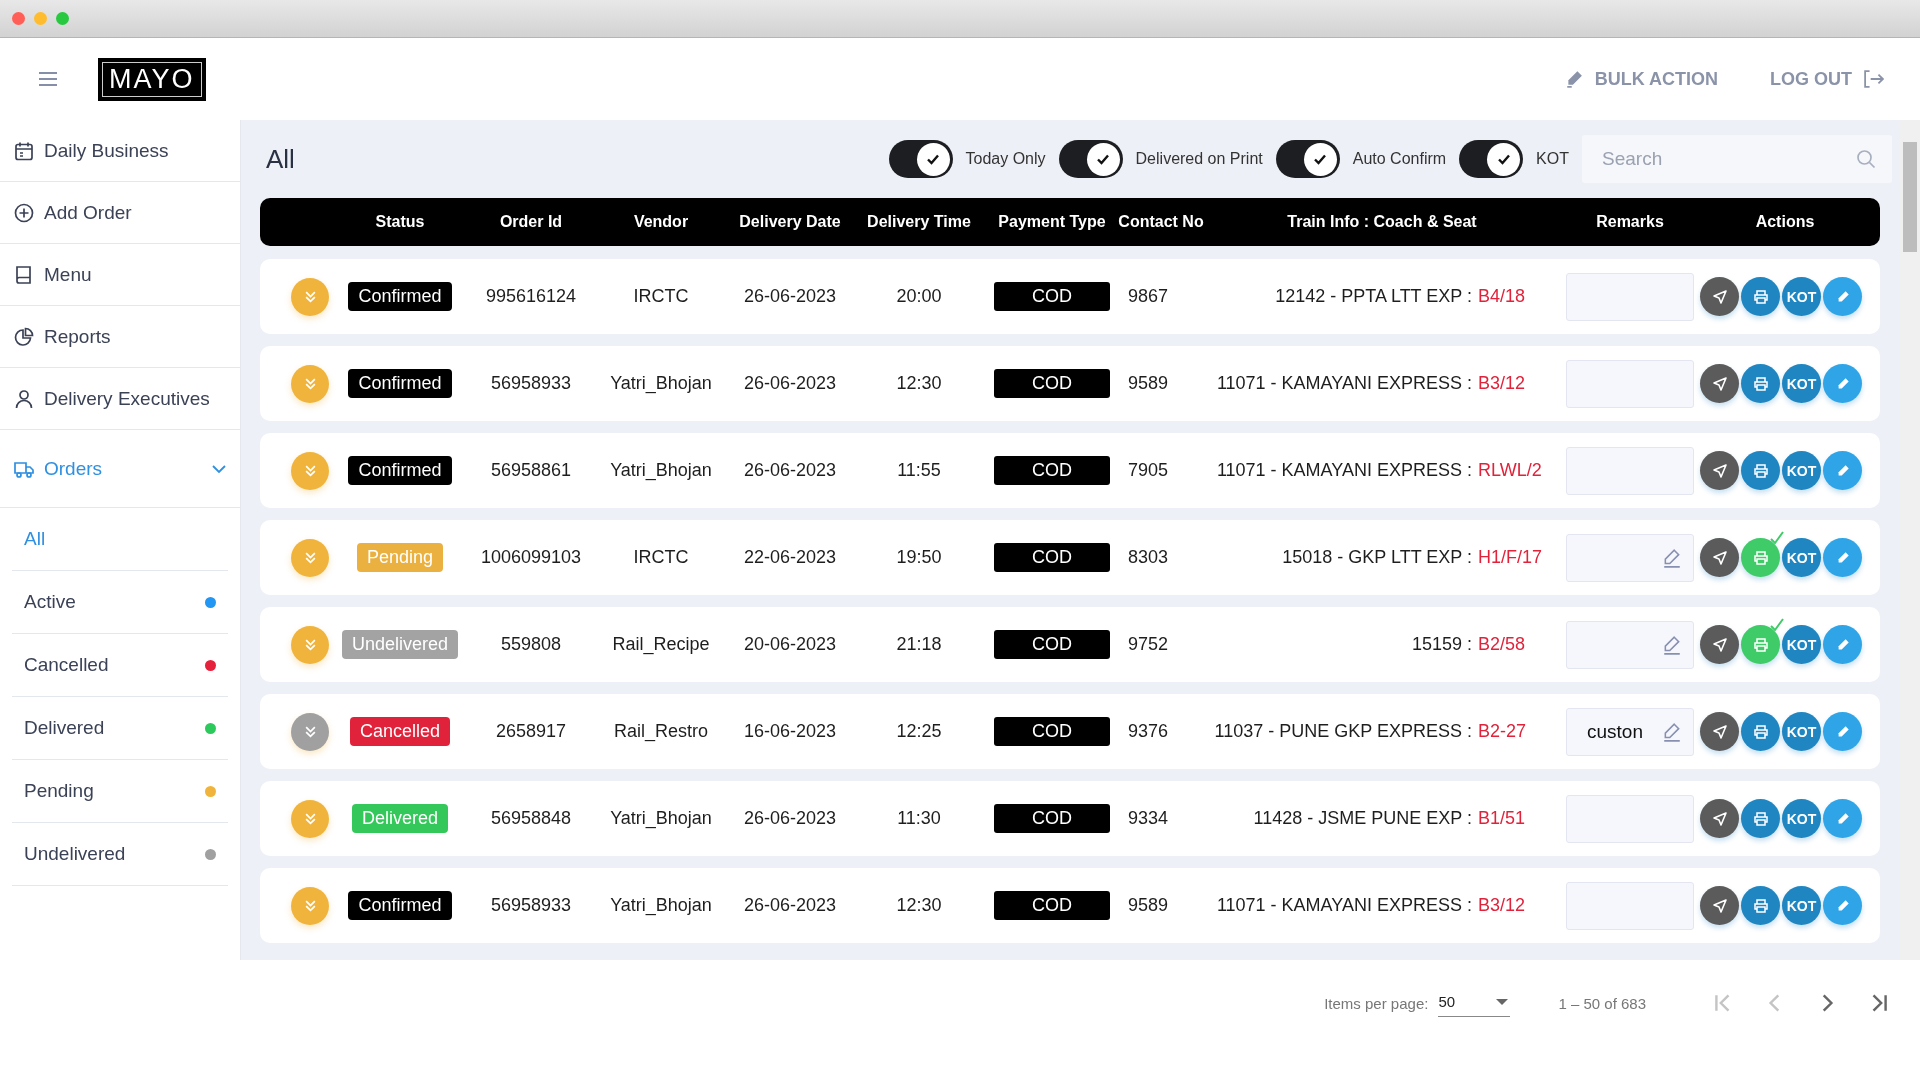  I want to click on logo: MAYO, so click(152, 79).